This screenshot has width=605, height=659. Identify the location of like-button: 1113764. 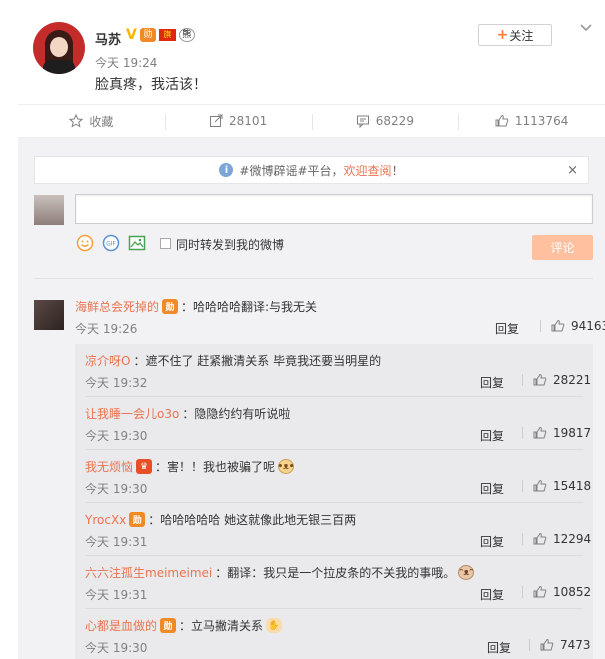
(531, 121).